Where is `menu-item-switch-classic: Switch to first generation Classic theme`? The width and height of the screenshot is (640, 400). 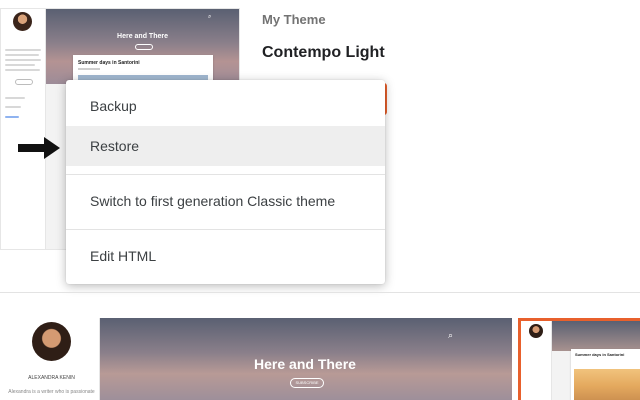
menu-item-switch-classic: Switch to first generation Classic theme is located at coordinates (225, 201).